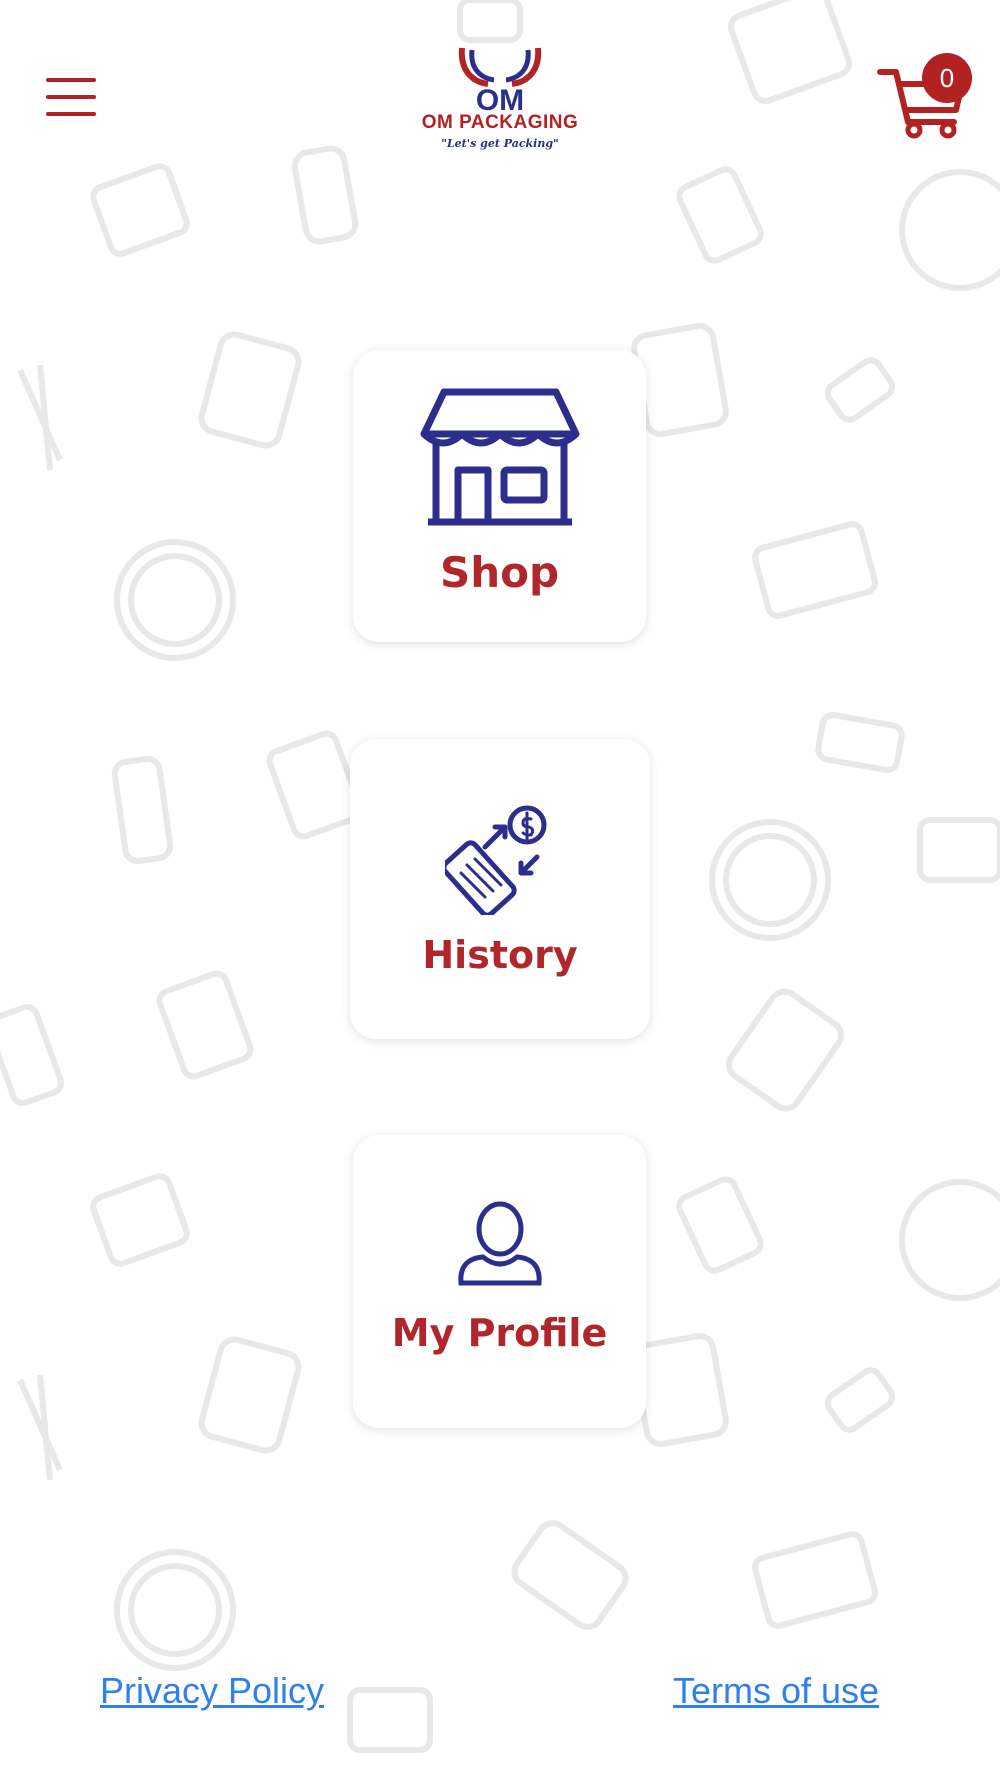 Image resolution: width=1000 pixels, height=1778 pixels. Describe the element at coordinates (212, 1691) in the screenshot. I see `privacy-policy-link: Privacy Policy` at that location.